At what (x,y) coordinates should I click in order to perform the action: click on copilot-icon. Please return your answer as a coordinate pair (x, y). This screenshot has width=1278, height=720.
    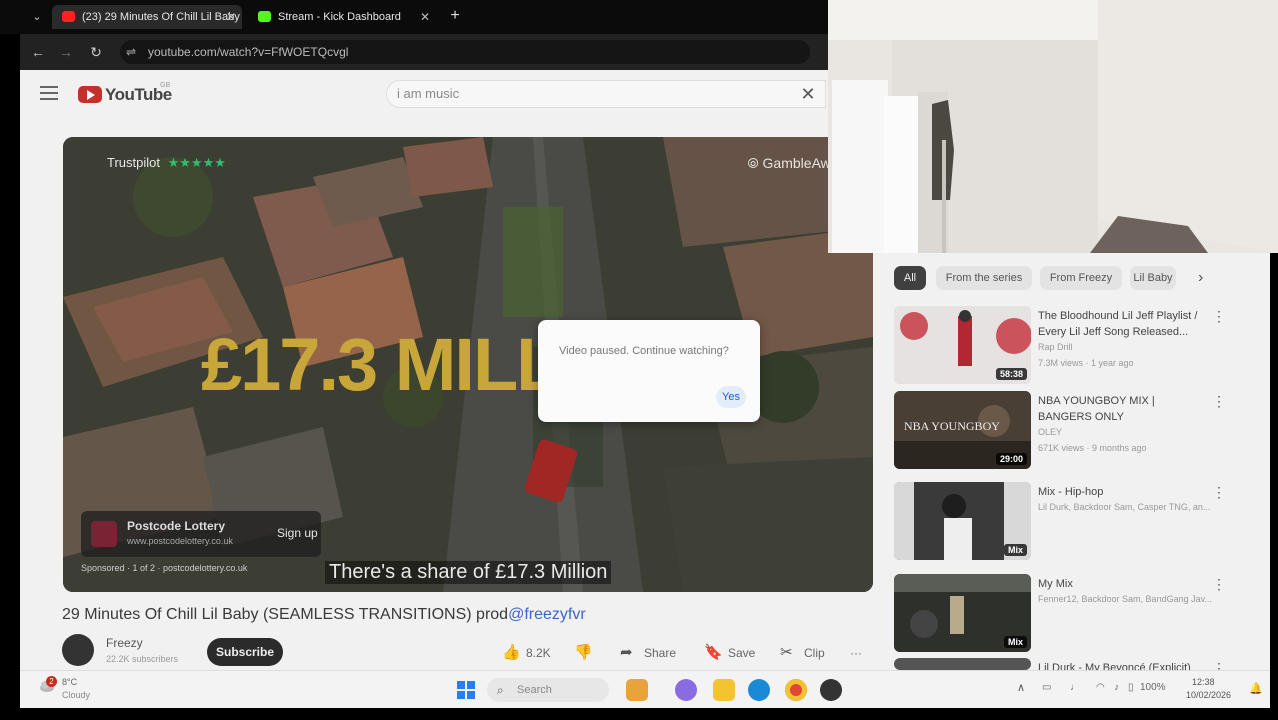
    Looking at the image, I should click on (686, 690).